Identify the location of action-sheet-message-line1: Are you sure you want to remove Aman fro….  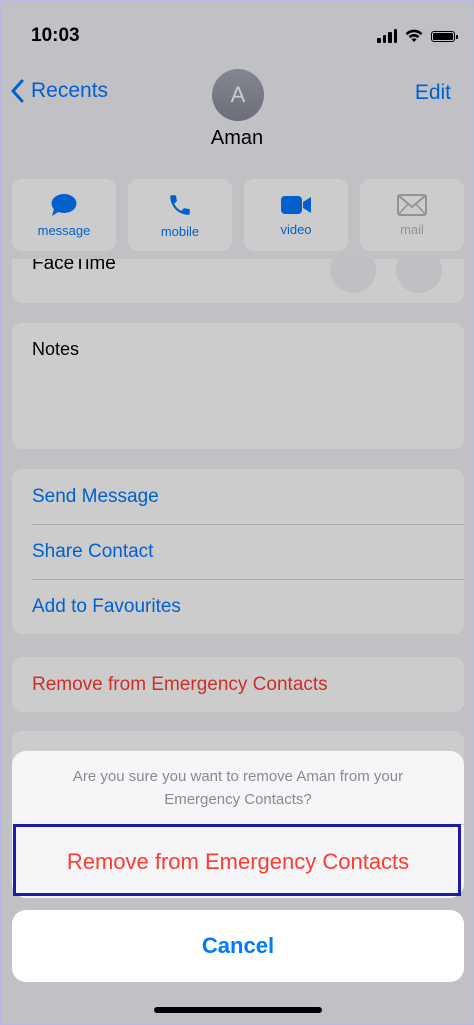
(238, 776).